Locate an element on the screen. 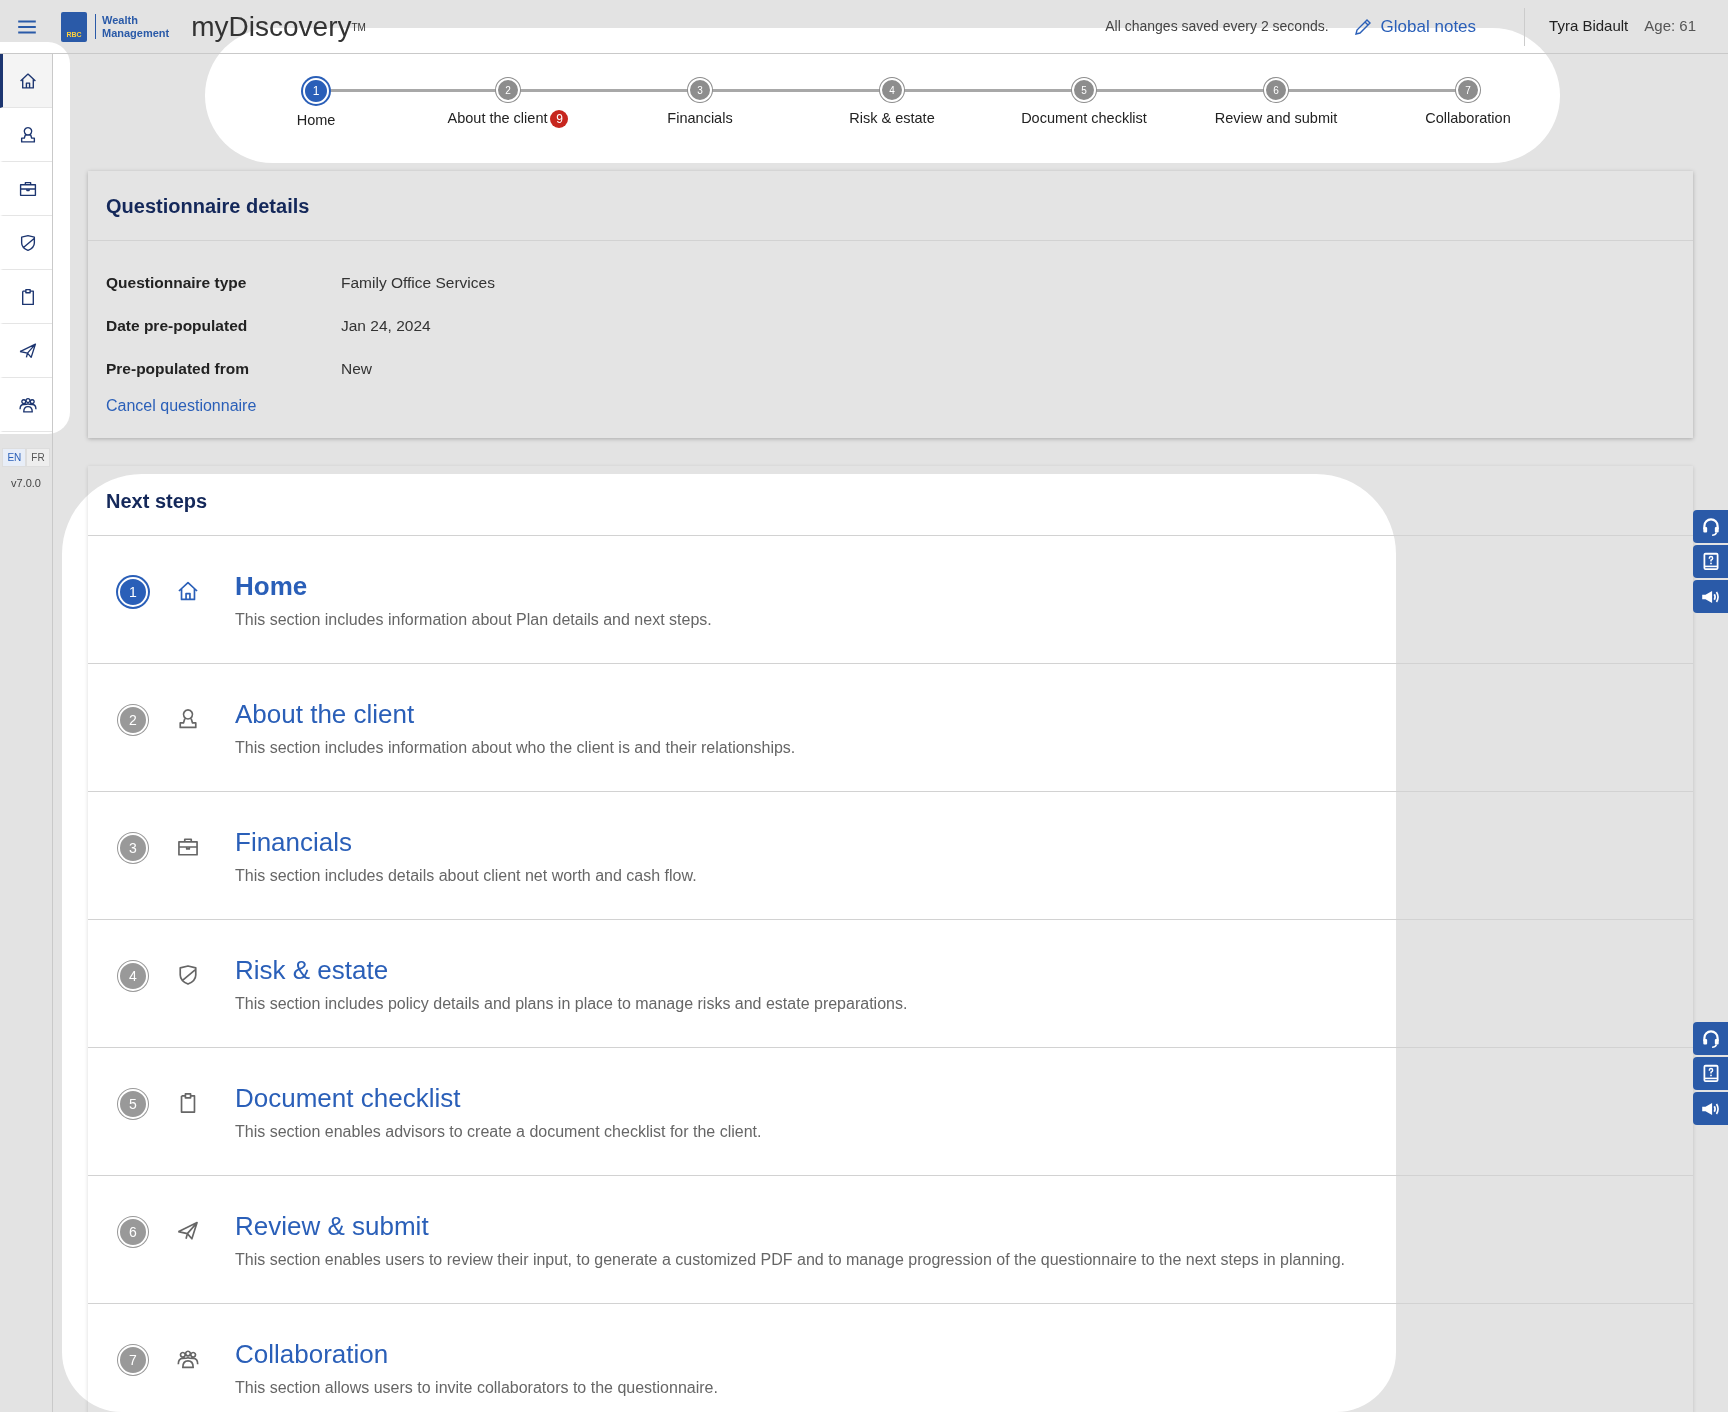 The height and width of the screenshot is (1412, 1728). step-label: Review and submit is located at coordinates (1276, 118).